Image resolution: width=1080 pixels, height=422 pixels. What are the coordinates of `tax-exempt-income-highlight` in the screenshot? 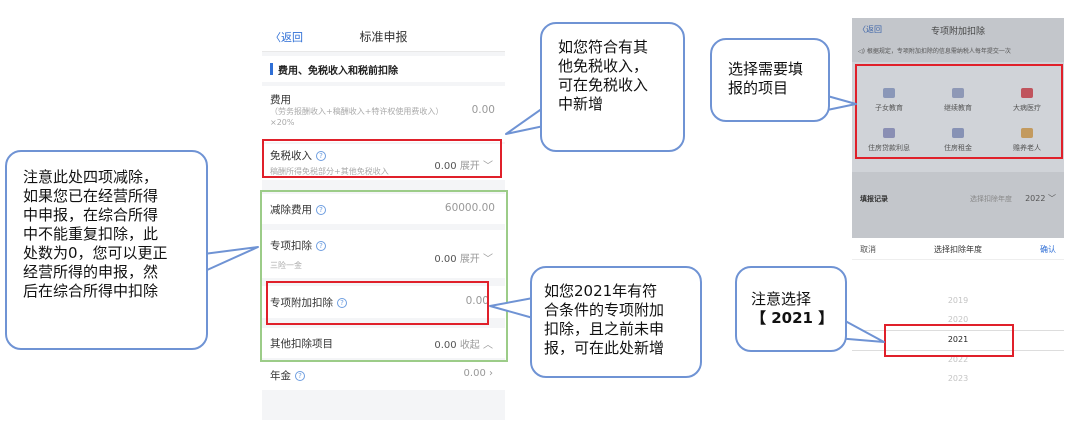 It's located at (382, 158).